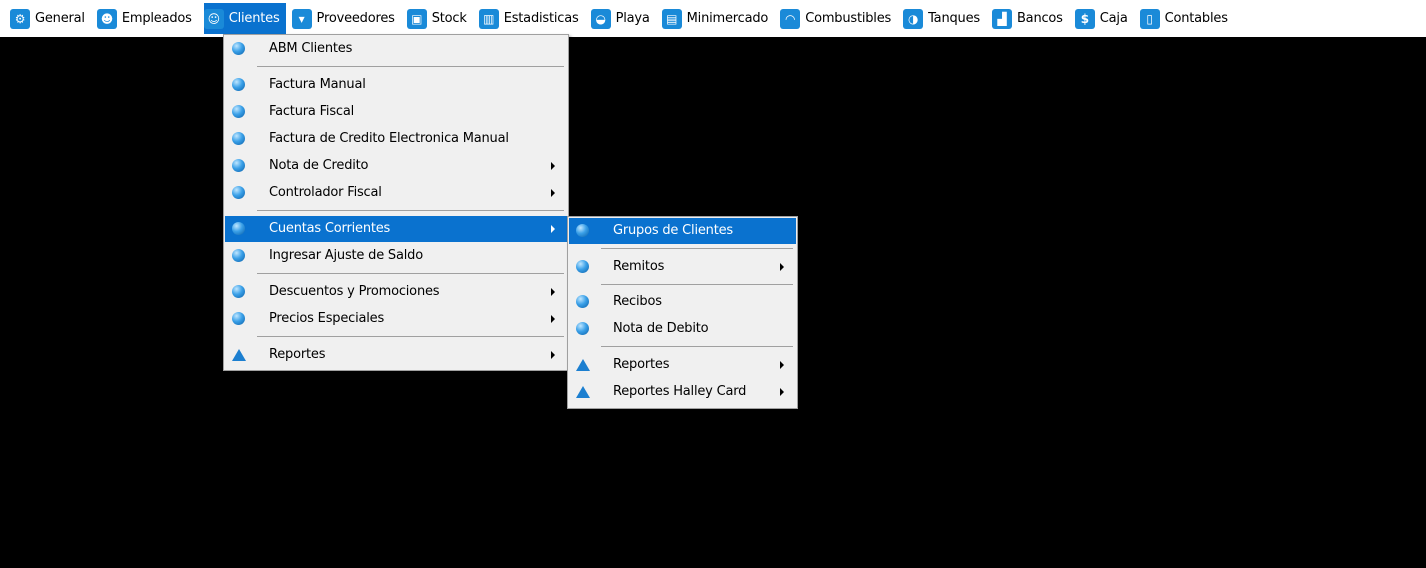 The image size is (1426, 568). I want to click on menu-tanques: ◑ Tanques, so click(944, 18).